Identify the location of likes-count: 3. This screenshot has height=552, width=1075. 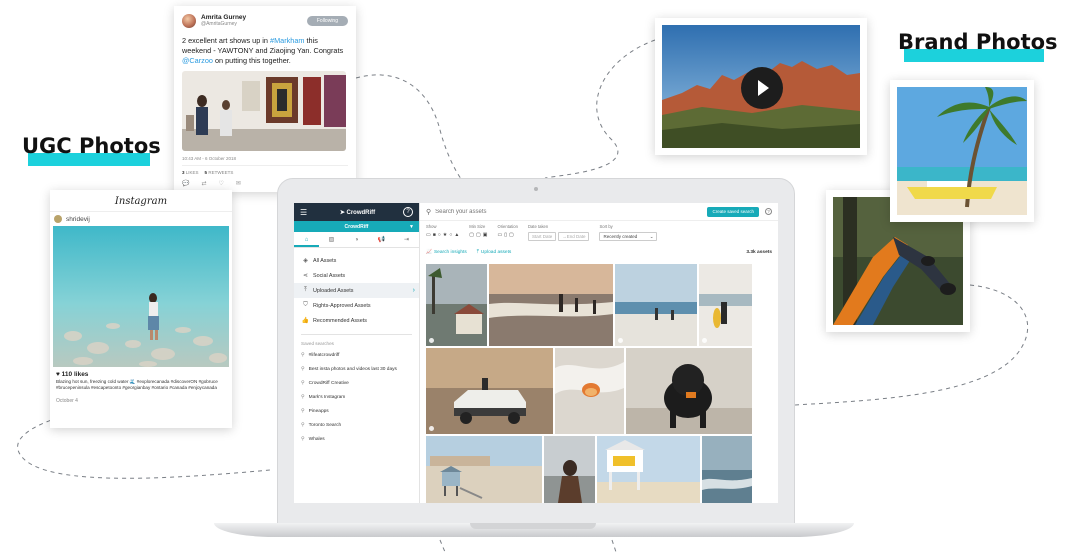
(183, 172).